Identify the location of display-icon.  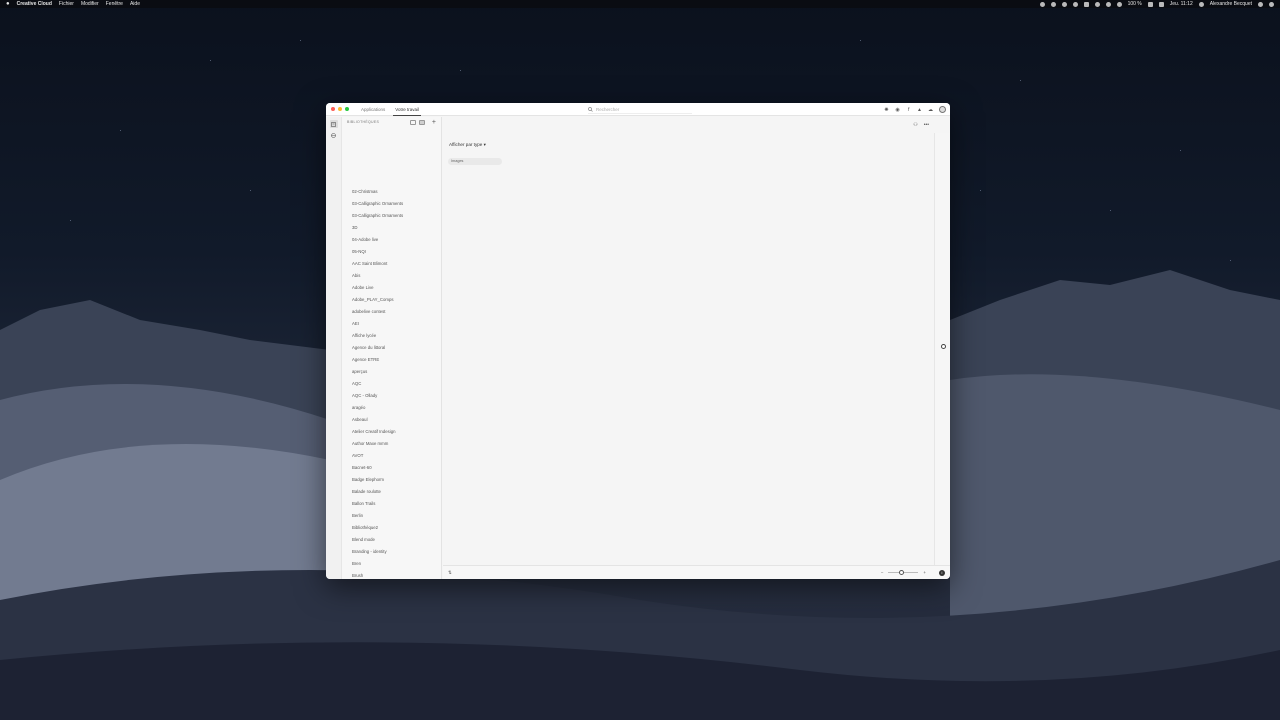
(1086, 4).